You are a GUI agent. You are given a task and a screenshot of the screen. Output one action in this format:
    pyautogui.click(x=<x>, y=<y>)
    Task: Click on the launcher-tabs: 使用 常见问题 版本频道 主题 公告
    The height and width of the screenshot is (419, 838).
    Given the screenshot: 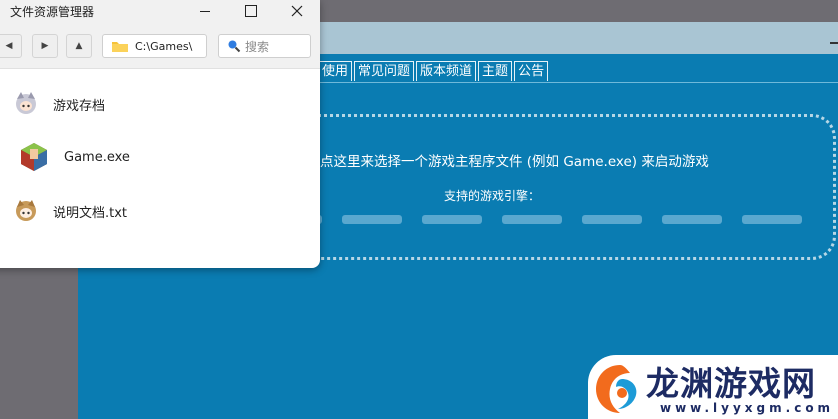 What is the action you would take?
    pyautogui.click(x=433, y=71)
    